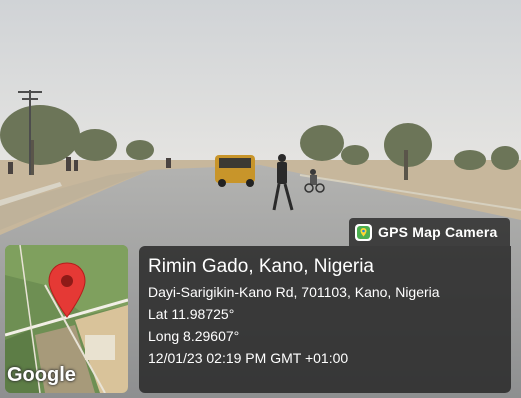 This screenshot has height=398, width=521. Describe the element at coordinates (66, 319) in the screenshot. I see `map-thumbnail: Google` at that location.